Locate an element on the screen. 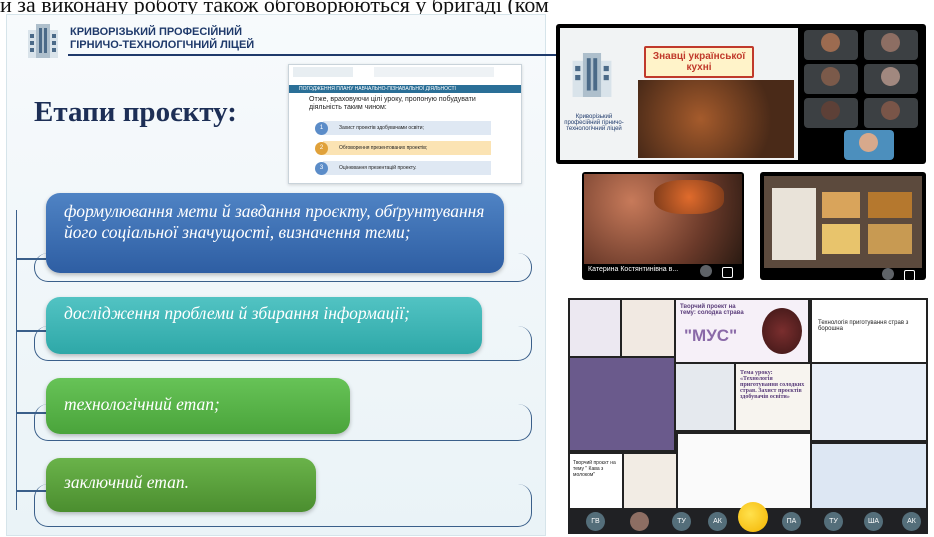 Image resolution: width=934 pixels, height=537 pixels. coffee-title: Творчий проєкт на тему " Кава з молоком" is located at coordinates (594, 469).